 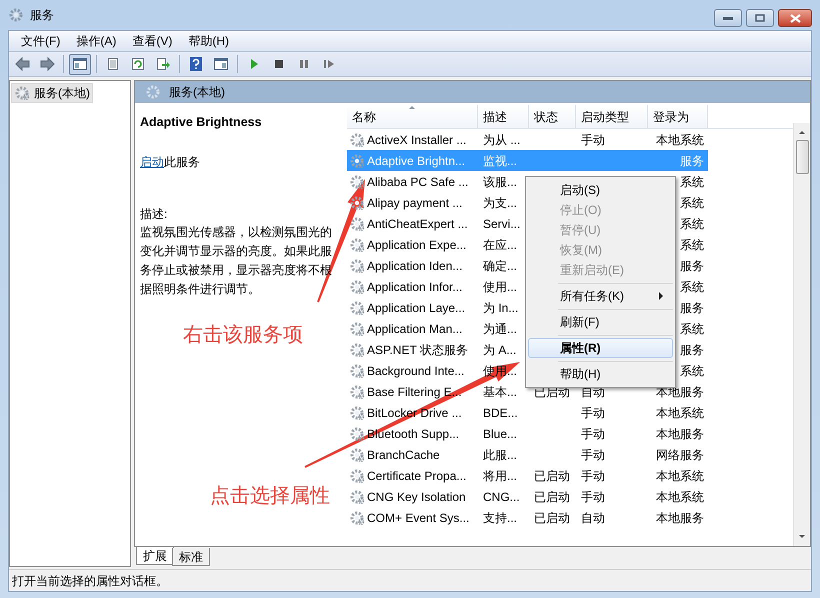 I want to click on start-service-text: 启动此服务, so click(x=170, y=162).